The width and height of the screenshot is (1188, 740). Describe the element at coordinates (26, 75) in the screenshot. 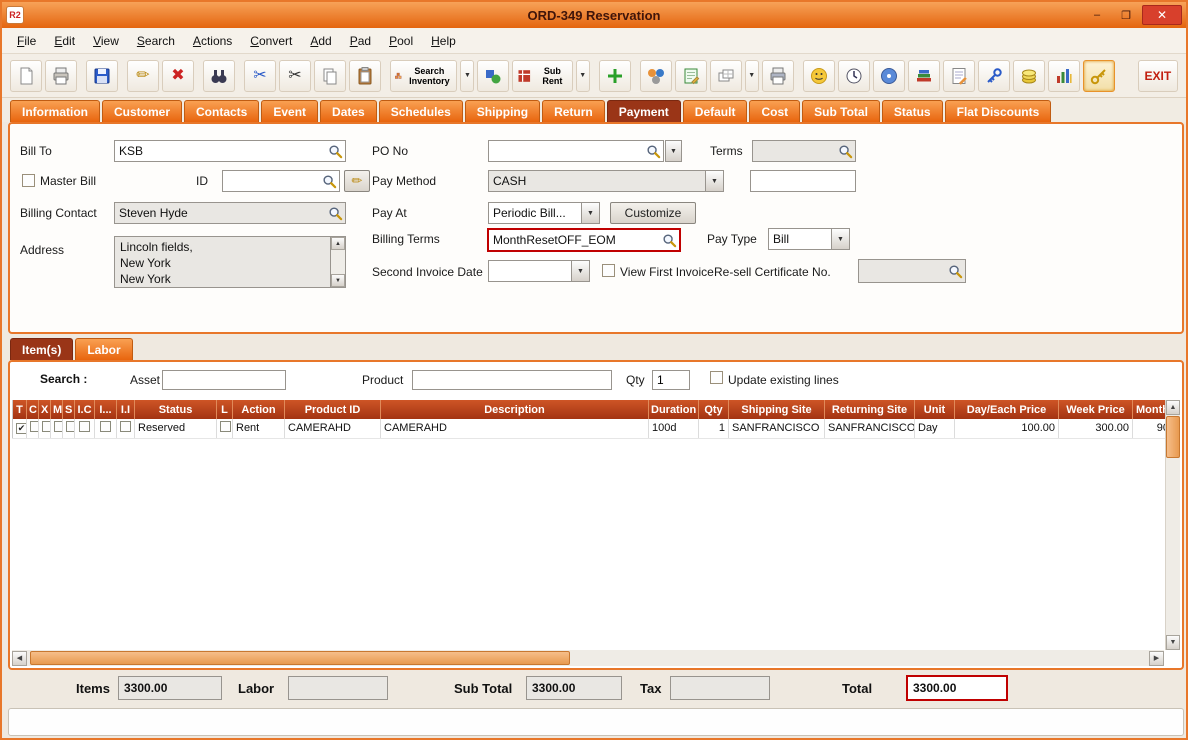

I see `new-button` at that location.